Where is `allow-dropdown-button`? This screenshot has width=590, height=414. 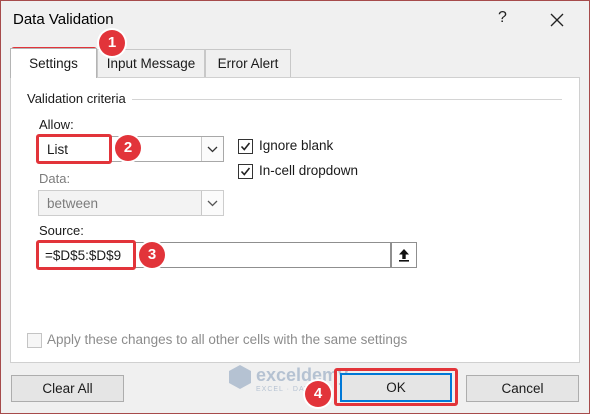
allow-dropdown-button is located at coordinates (212, 149).